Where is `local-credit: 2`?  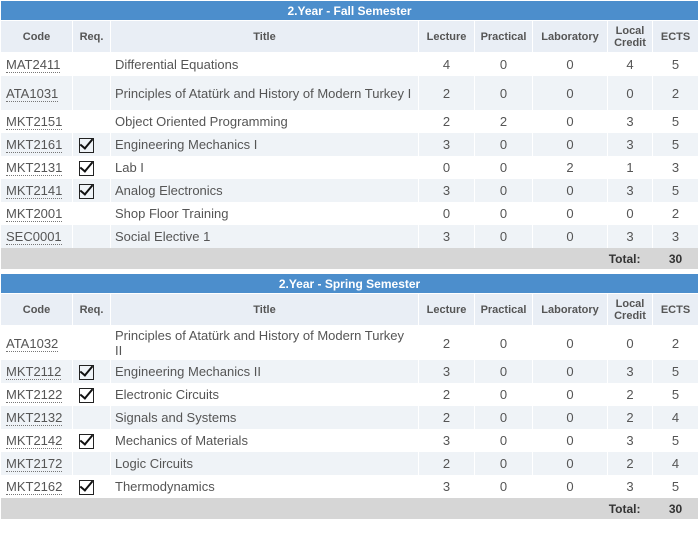
local-credit: 2 is located at coordinates (630, 417).